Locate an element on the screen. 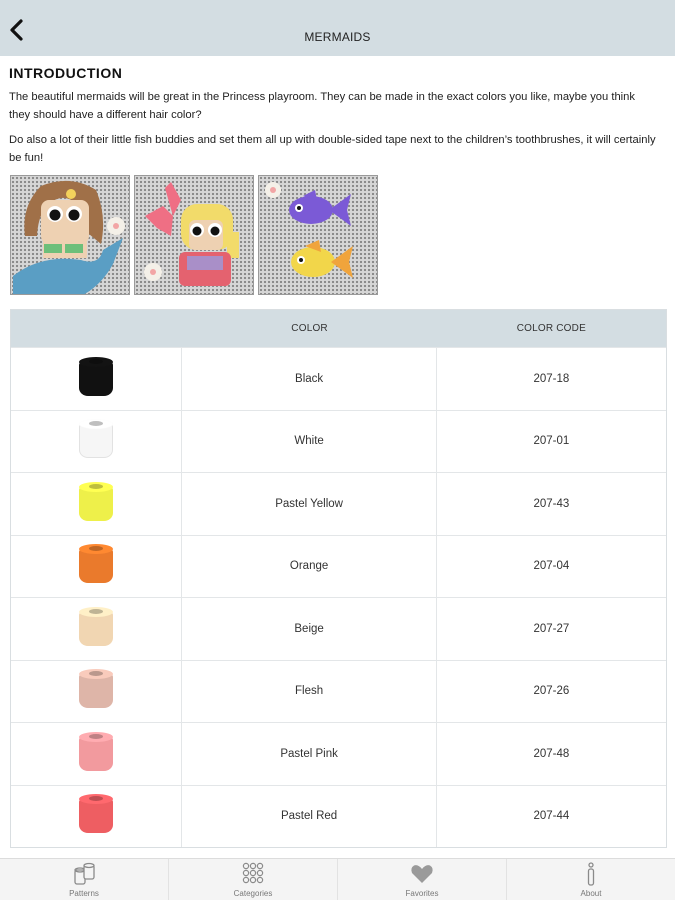 The image size is (675, 900). color-name: Beige is located at coordinates (309, 629).